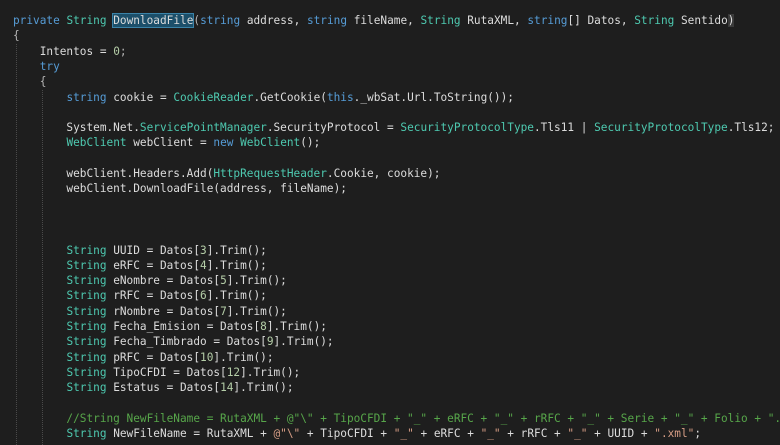  What do you see at coordinates (150, 280) in the screenshot?
I see `code-line: String eNombre = Datos[5].Trim();` at bounding box center [150, 280].